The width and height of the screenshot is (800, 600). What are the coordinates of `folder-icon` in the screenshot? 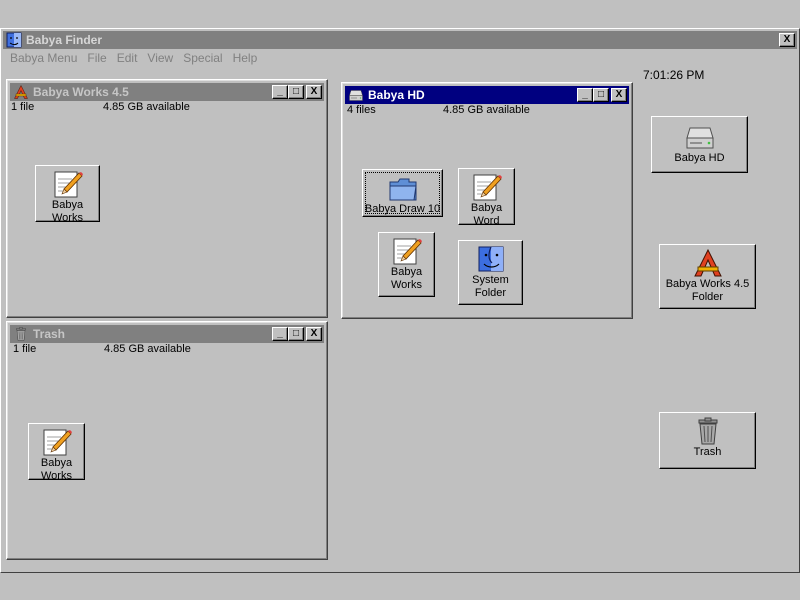 It's located at (402, 189).